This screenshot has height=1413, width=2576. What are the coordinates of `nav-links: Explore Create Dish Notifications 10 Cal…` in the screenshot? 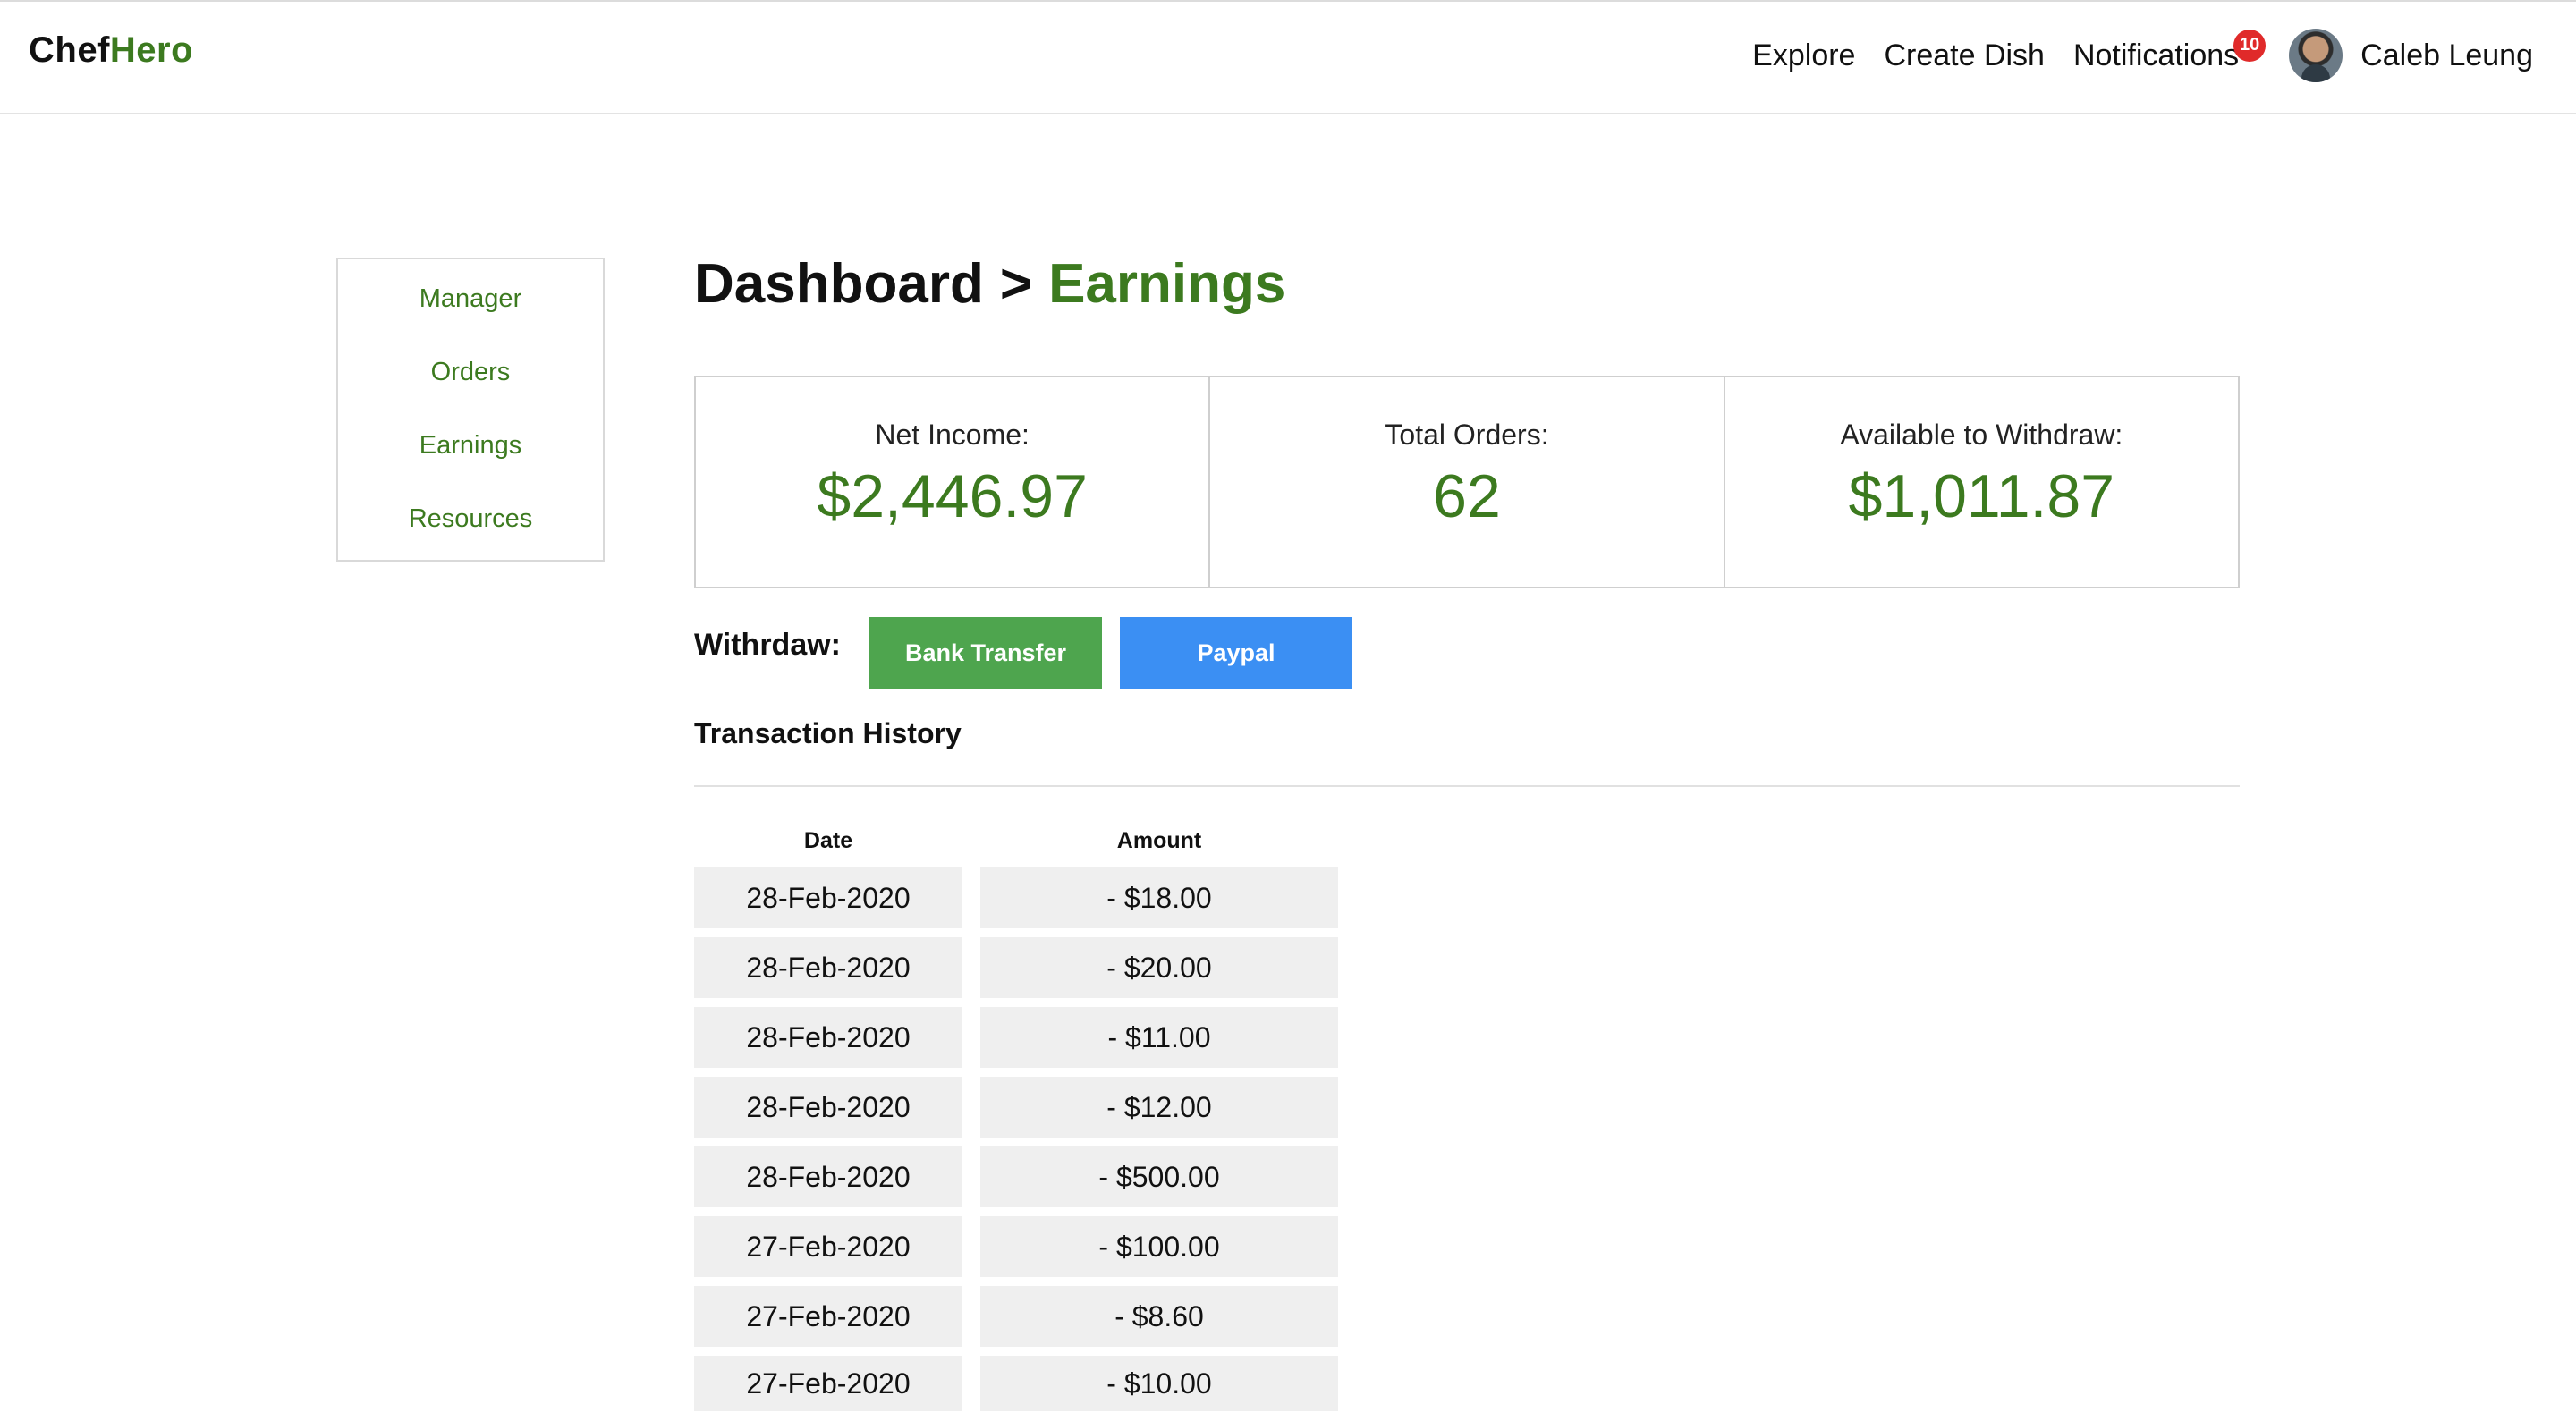 It's located at (2128, 55).